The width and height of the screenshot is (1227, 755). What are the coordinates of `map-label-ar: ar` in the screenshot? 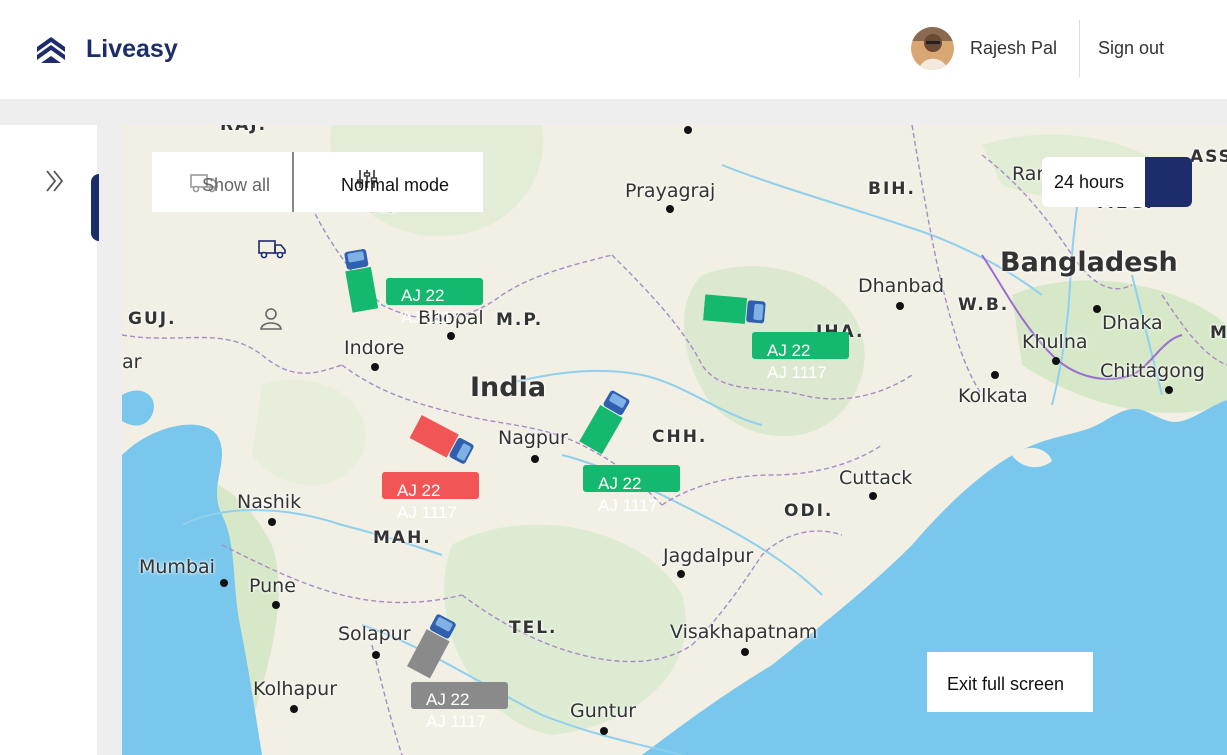 It's located at (132, 362).